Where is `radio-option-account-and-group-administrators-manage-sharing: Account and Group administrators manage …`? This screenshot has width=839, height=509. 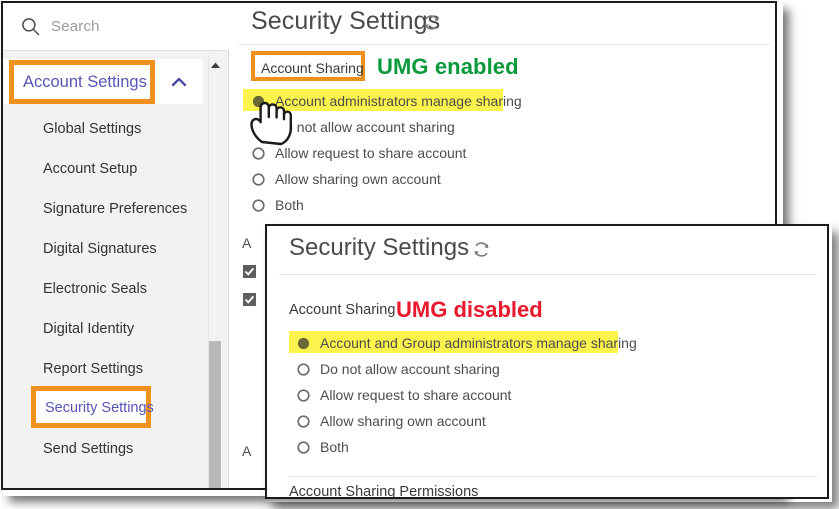
radio-option-account-and-group-administrators-manage-sharing: Account and Group administrators manage … is located at coordinates (466, 343).